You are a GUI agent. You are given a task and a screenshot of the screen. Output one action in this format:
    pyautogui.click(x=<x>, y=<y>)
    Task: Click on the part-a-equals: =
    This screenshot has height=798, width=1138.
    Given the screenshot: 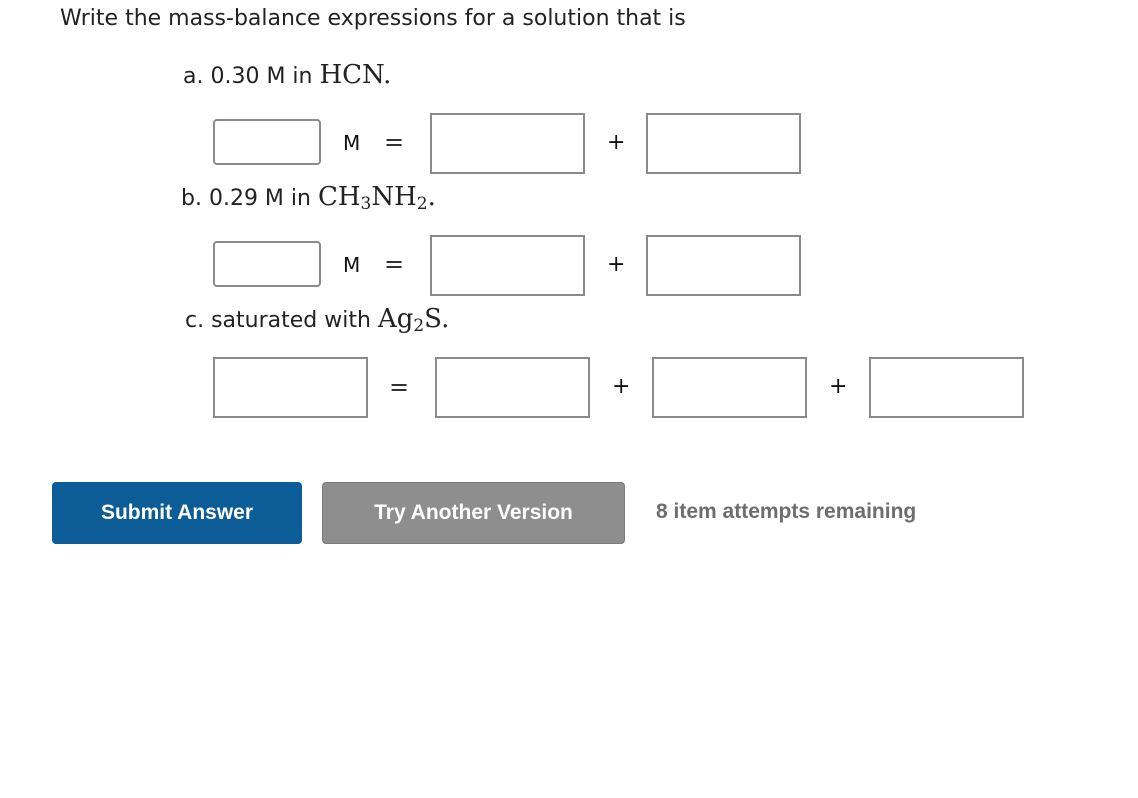 What is the action you would take?
    pyautogui.click(x=394, y=142)
    